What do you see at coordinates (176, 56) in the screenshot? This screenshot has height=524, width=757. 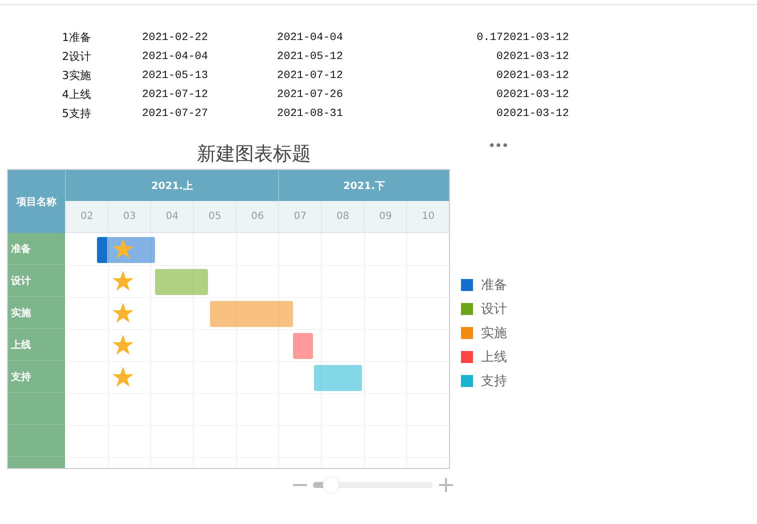 I see `start-date: 2021-04-04` at bounding box center [176, 56].